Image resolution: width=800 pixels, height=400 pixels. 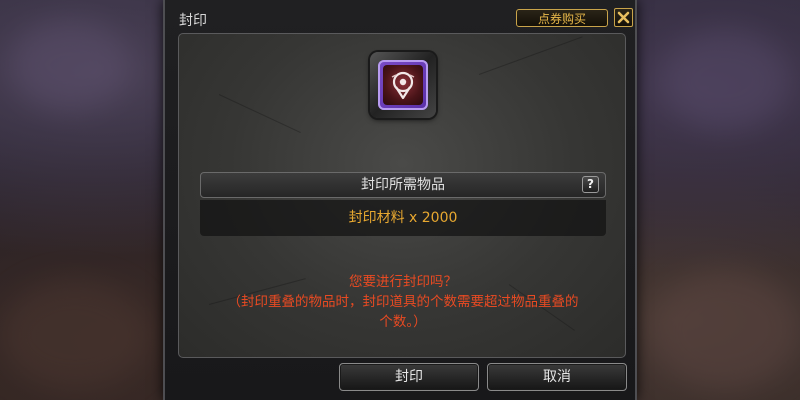 I want to click on confirm-note-line1: （封印重叠的物品时，封印道具的个数需要超过物品重叠的, so click(x=403, y=302).